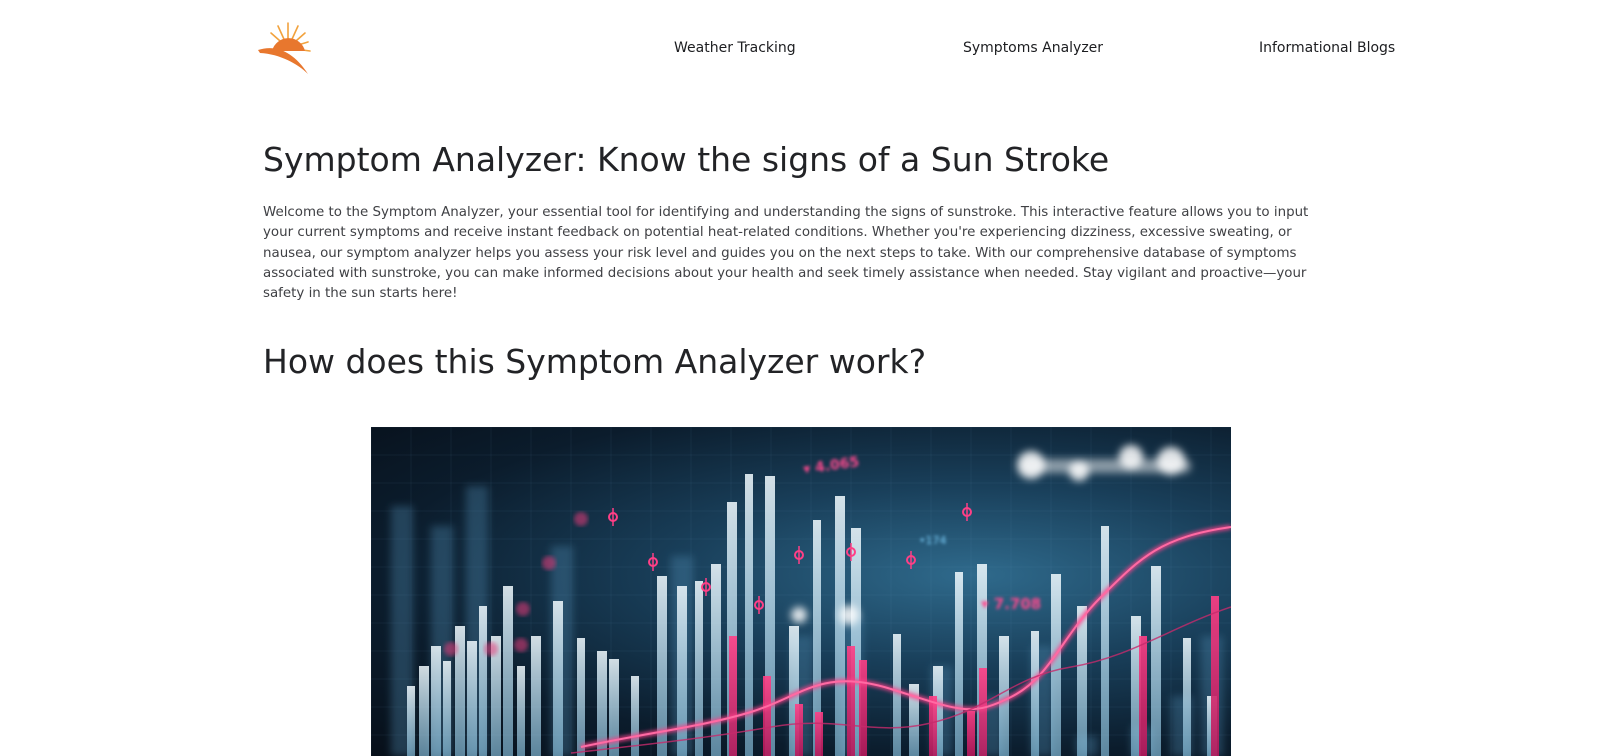 Image resolution: width=1600 pixels, height=756 pixels. Describe the element at coordinates (1106, 466) in the screenshot. I see `light-bar` at that location.